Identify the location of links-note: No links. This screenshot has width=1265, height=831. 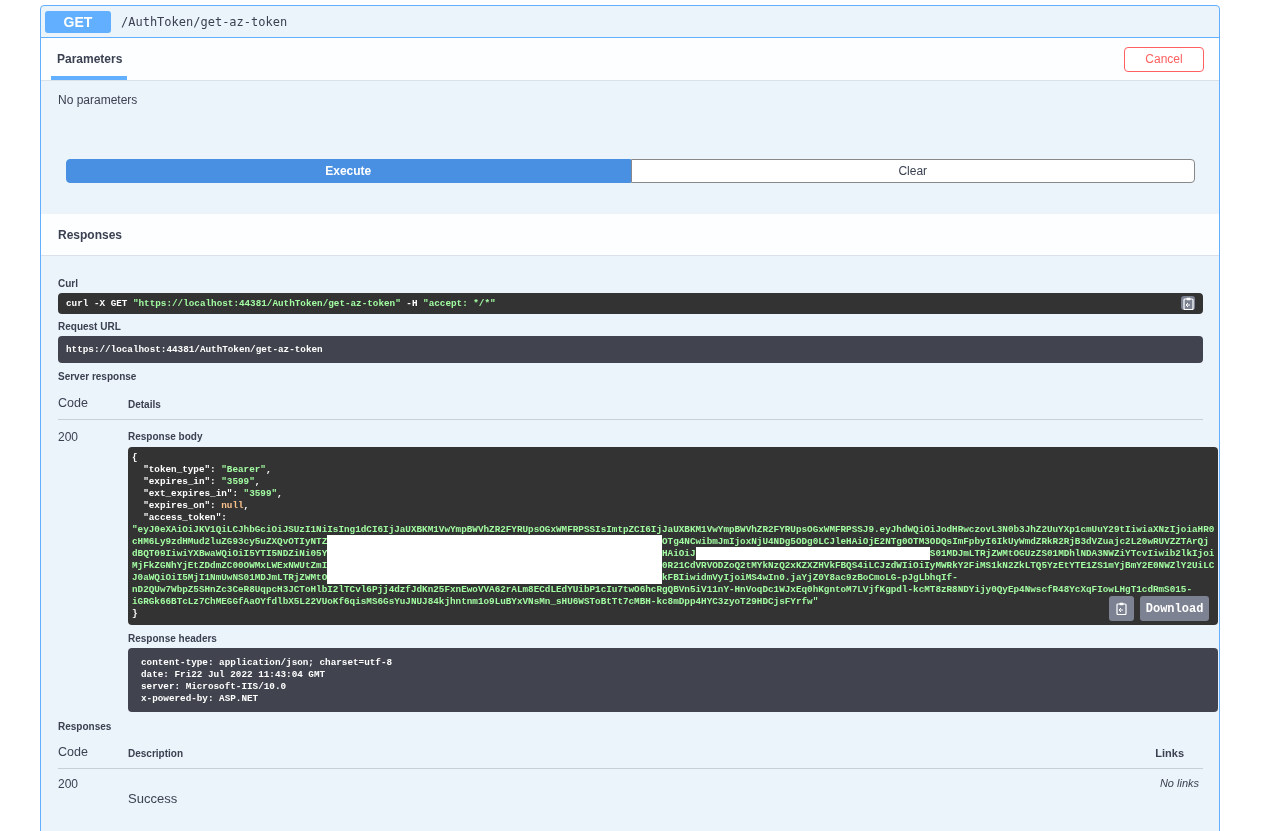
(1179, 784).